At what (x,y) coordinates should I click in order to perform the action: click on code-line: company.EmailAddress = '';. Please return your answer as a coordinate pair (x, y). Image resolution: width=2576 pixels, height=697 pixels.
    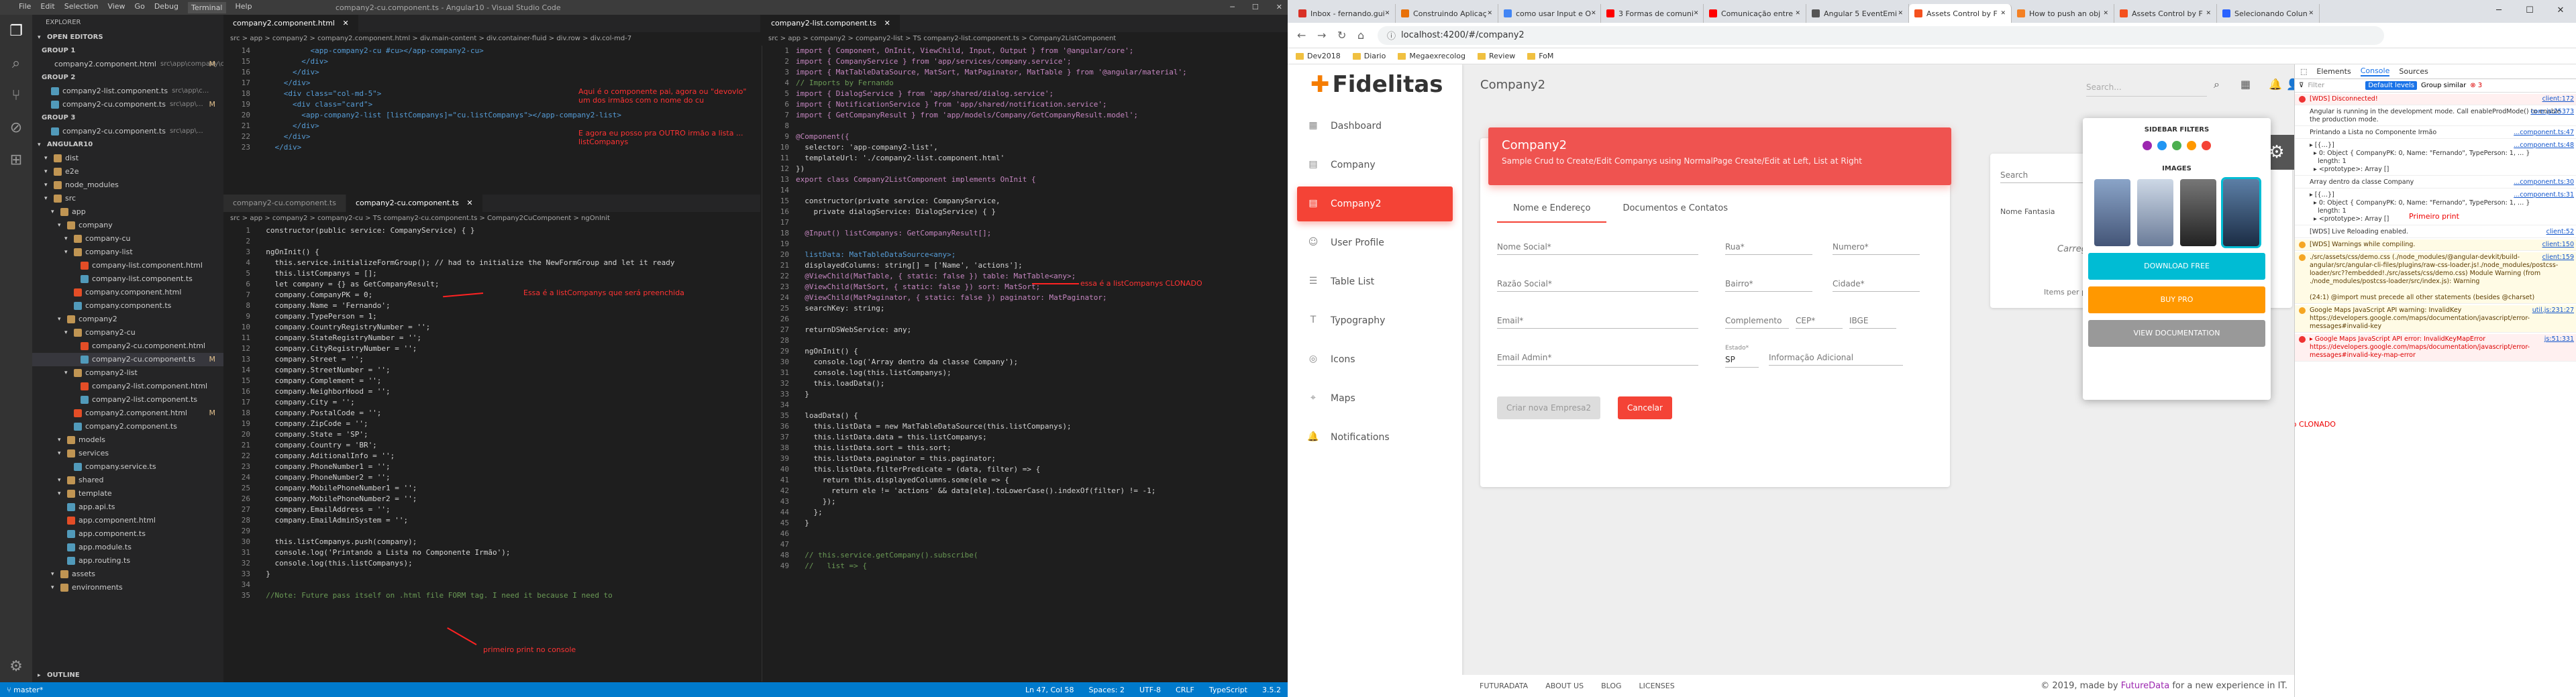
    Looking at the image, I should click on (466, 509).